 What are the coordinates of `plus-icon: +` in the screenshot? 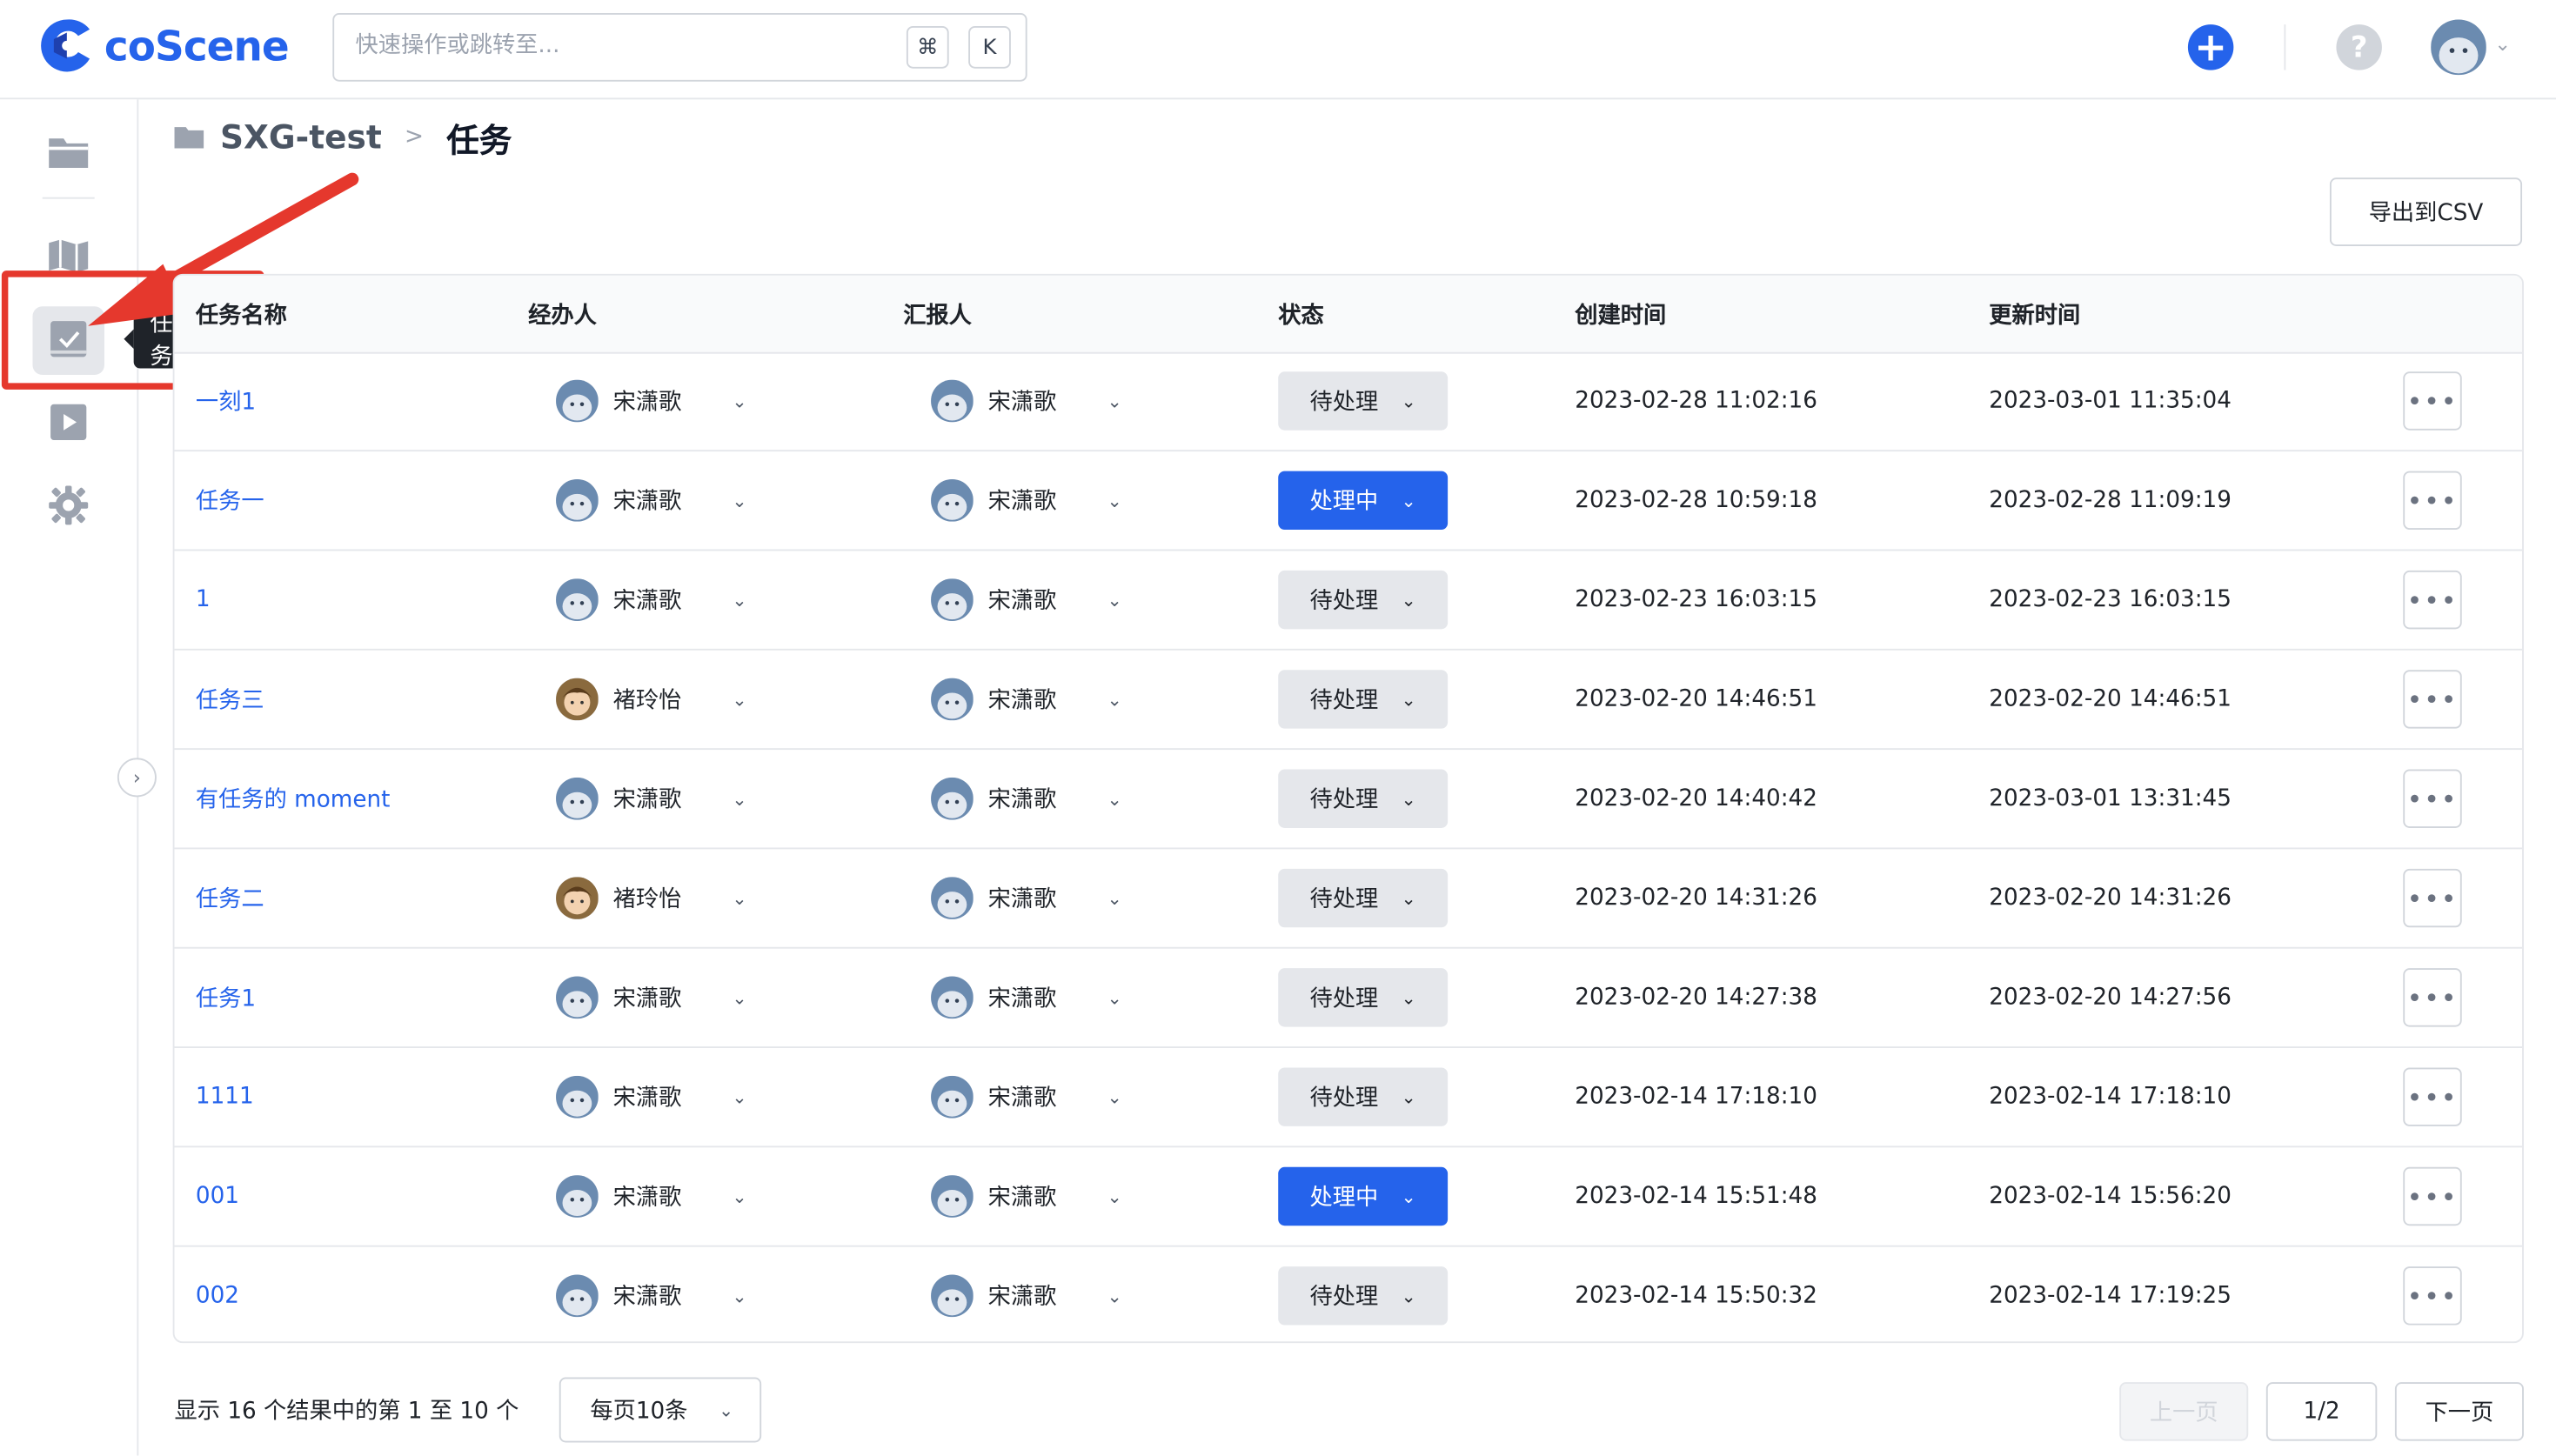 It's located at (2210, 47).